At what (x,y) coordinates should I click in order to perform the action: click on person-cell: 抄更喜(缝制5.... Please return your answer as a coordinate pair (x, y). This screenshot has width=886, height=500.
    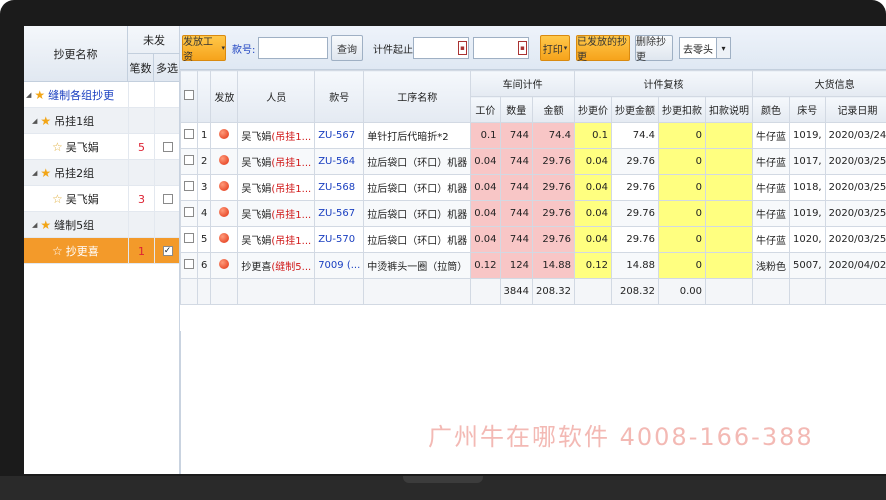
    Looking at the image, I should click on (276, 265).